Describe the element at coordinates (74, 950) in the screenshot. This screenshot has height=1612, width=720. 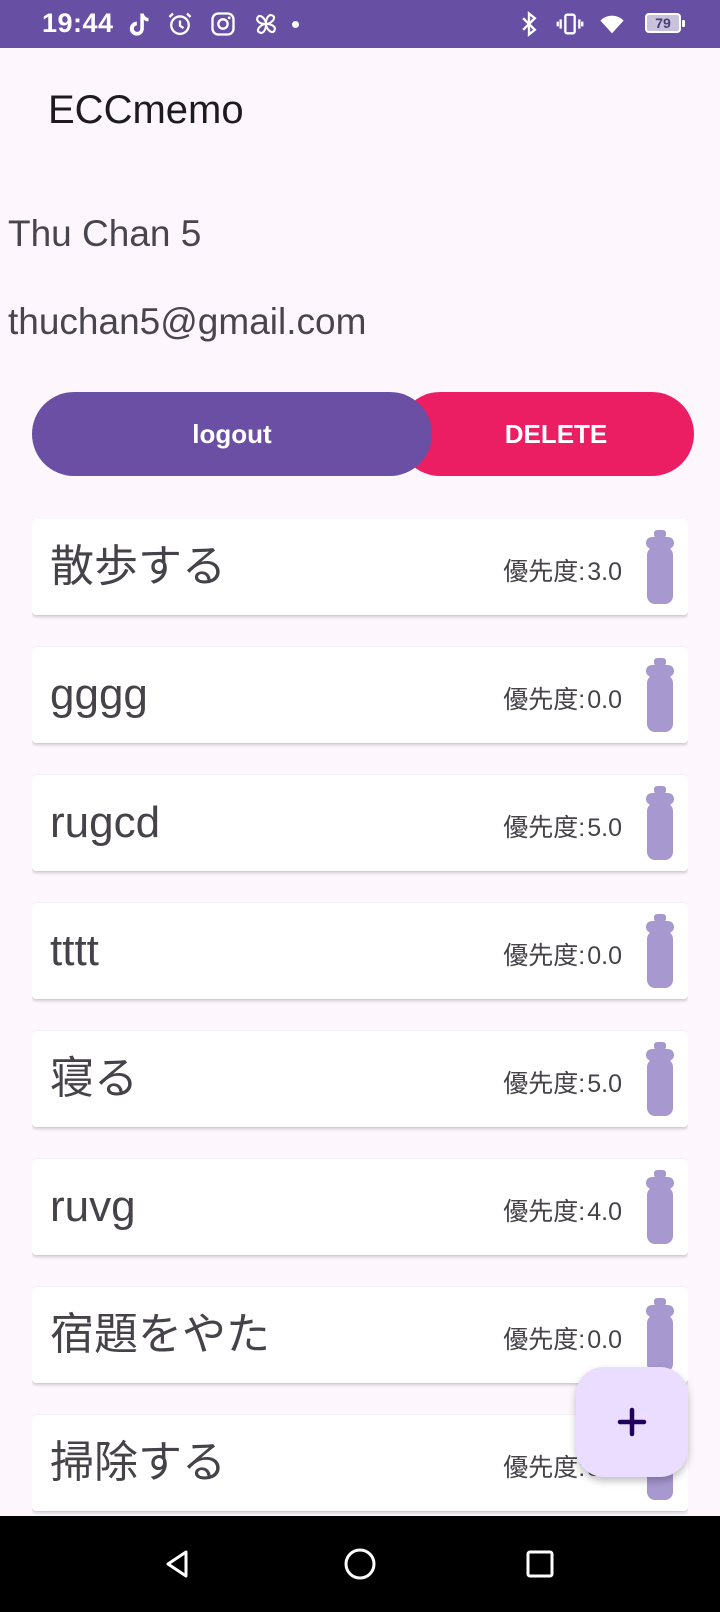
I see `memo-title: tttt` at that location.